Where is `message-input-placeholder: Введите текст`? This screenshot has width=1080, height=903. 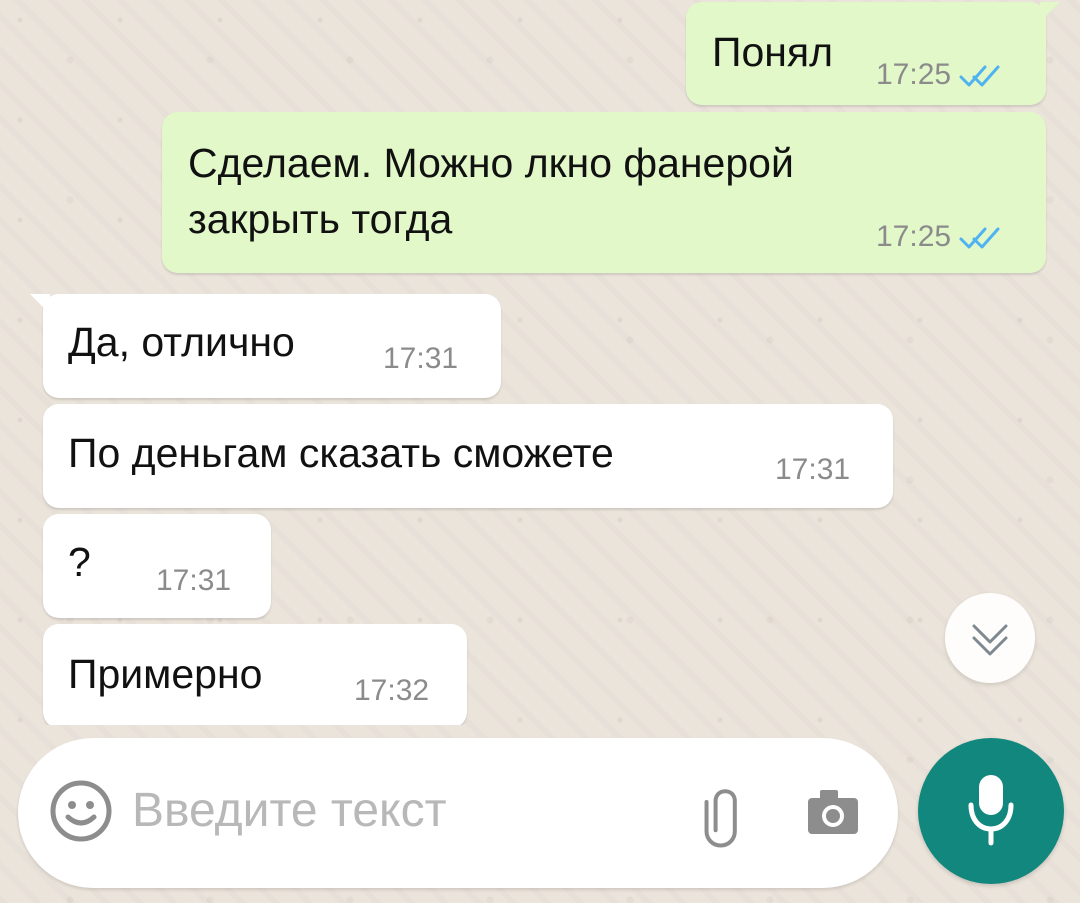
message-input-placeholder: Введите текст is located at coordinates (289, 810).